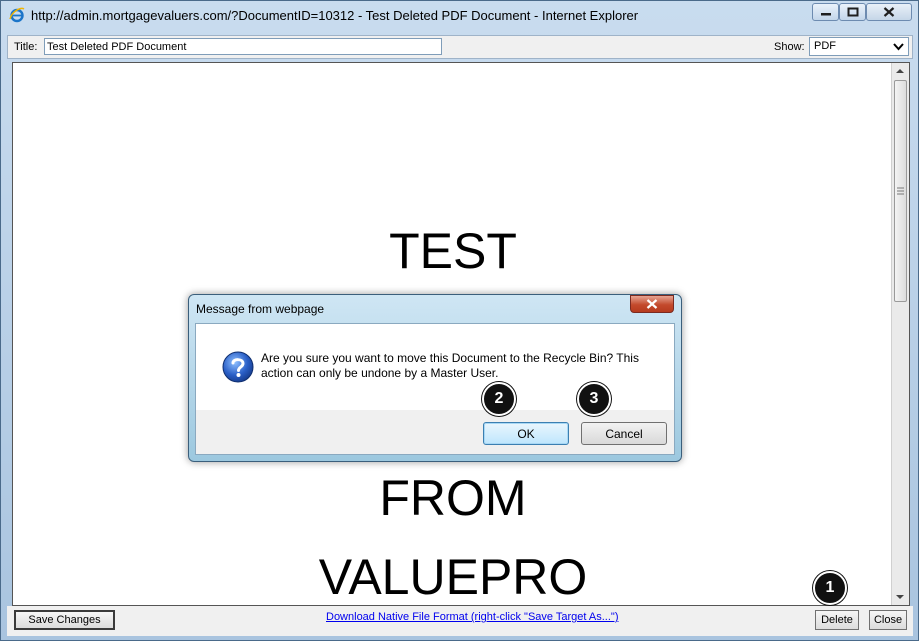  I want to click on dialog-title: Message from webpage, so click(260, 309).